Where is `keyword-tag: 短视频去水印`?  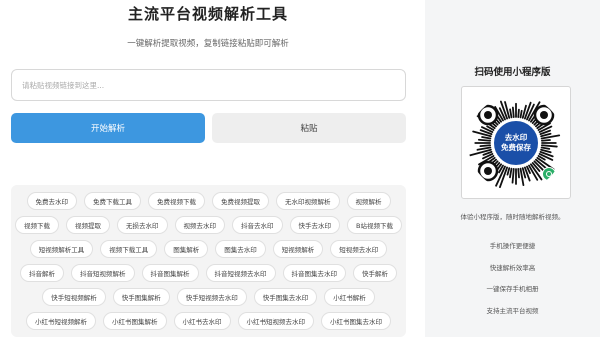 keyword-tag: 短视频去水印 is located at coordinates (359, 249).